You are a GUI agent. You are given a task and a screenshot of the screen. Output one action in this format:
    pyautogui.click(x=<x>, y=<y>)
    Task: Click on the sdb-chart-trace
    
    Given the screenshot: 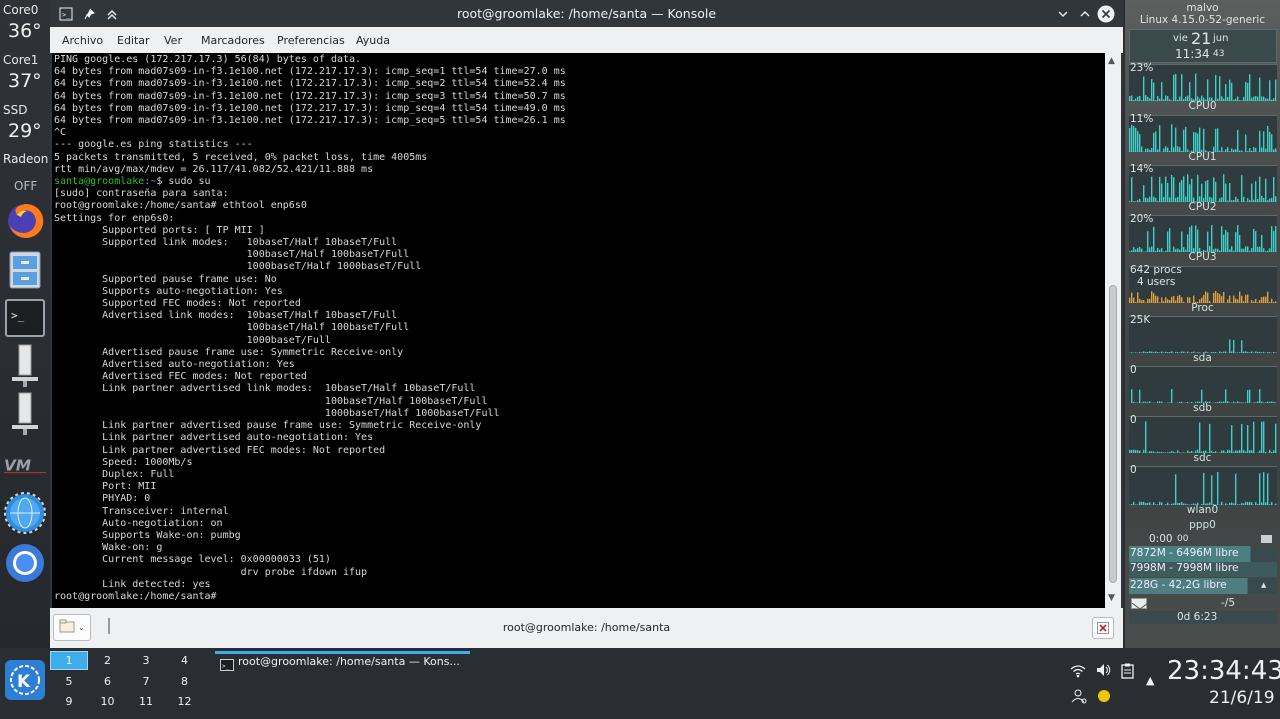 What is the action you would take?
    pyautogui.click(x=1203, y=396)
    